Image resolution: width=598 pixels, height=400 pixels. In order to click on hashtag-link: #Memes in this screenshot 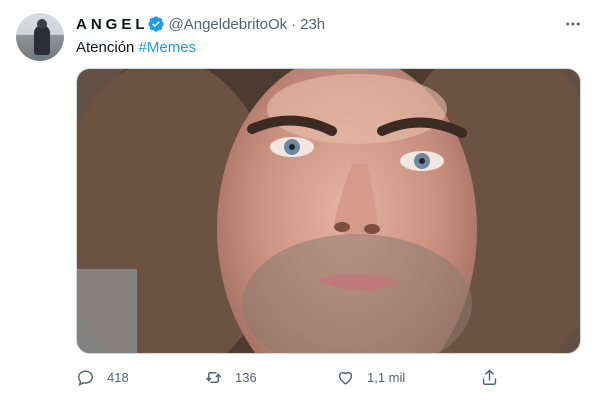, I will do `click(168, 47)`.